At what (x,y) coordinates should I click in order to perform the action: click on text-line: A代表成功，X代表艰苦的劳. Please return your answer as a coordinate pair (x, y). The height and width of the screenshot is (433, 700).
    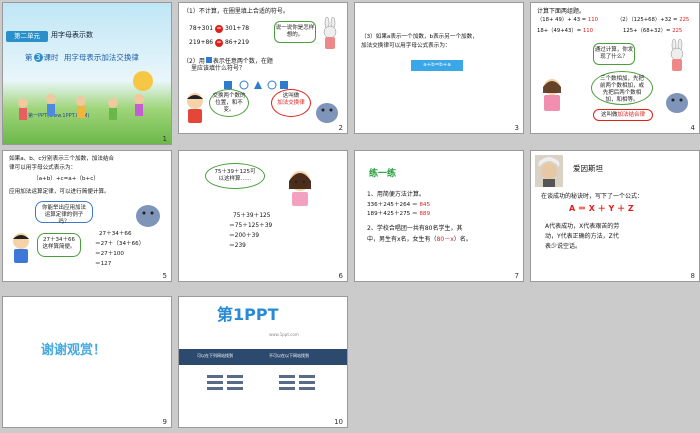
    Looking at the image, I should click on (582, 226).